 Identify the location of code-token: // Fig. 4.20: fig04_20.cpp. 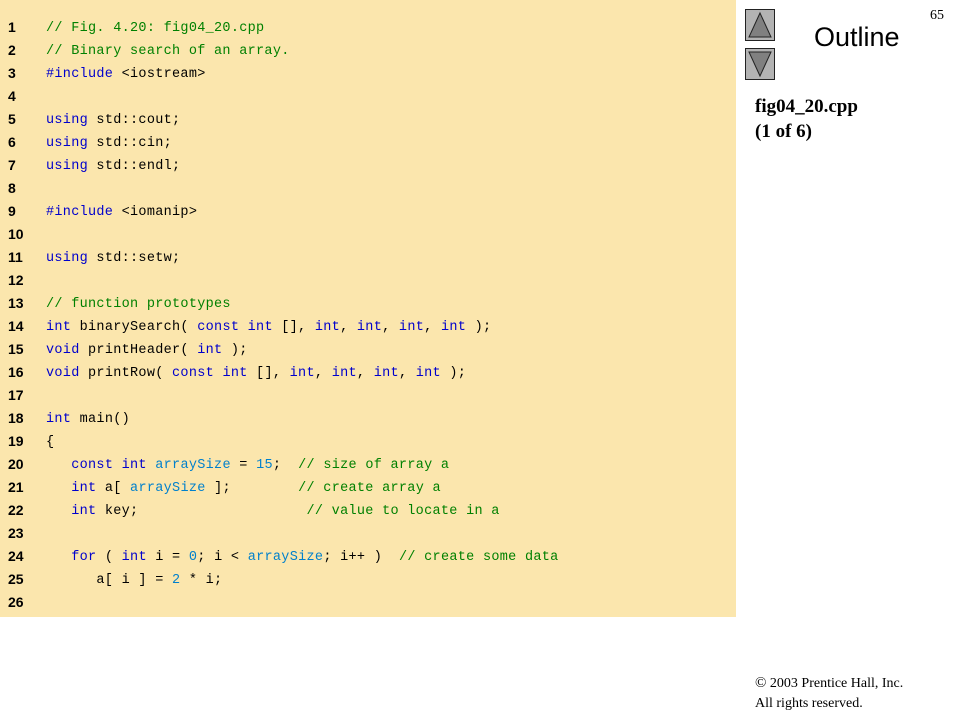
(155, 28).